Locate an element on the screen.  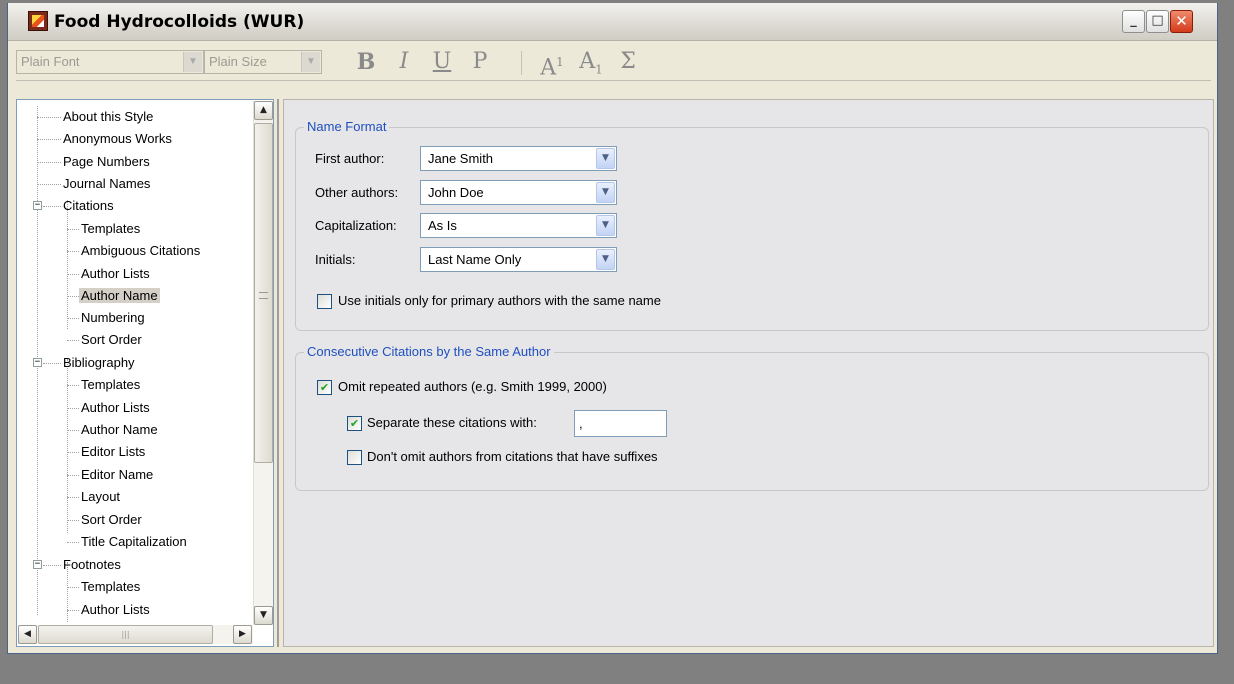
tree-item-label: Layout is located at coordinates (101, 496).